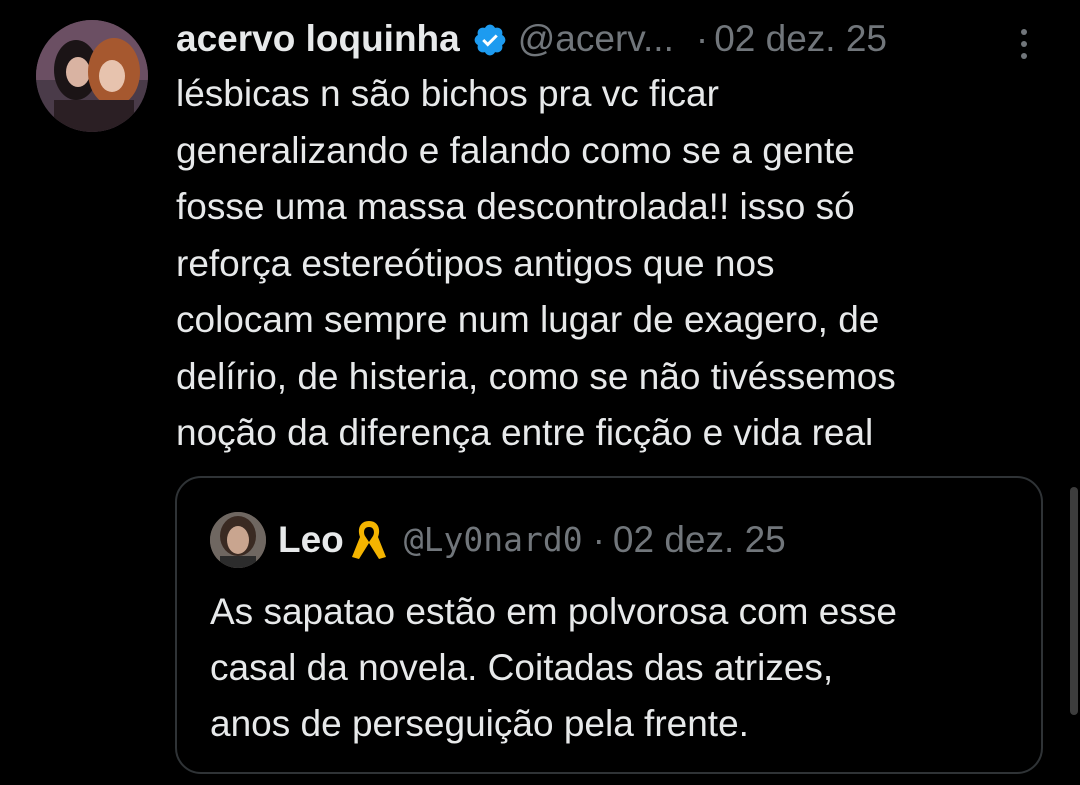 Image resolution: width=1080 pixels, height=785 pixels. I want to click on tweet-text-line: generalizando e falando como se a gente, so click(515, 150).